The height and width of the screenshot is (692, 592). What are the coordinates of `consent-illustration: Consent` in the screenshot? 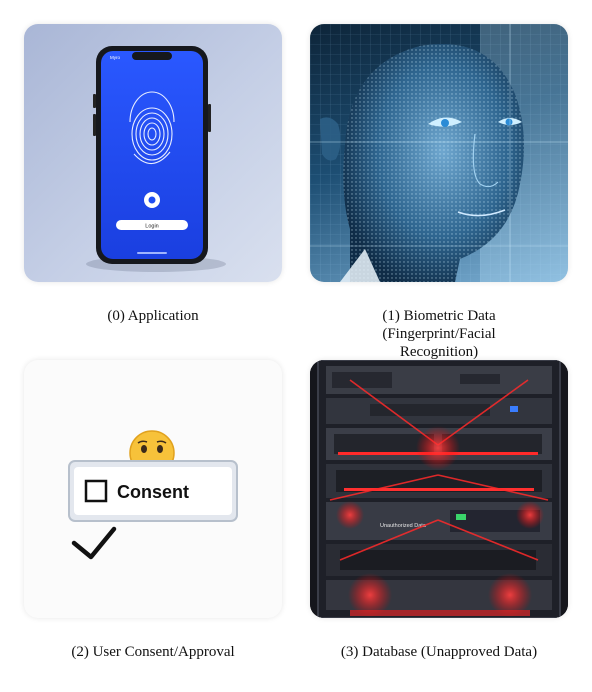 It's located at (153, 495).